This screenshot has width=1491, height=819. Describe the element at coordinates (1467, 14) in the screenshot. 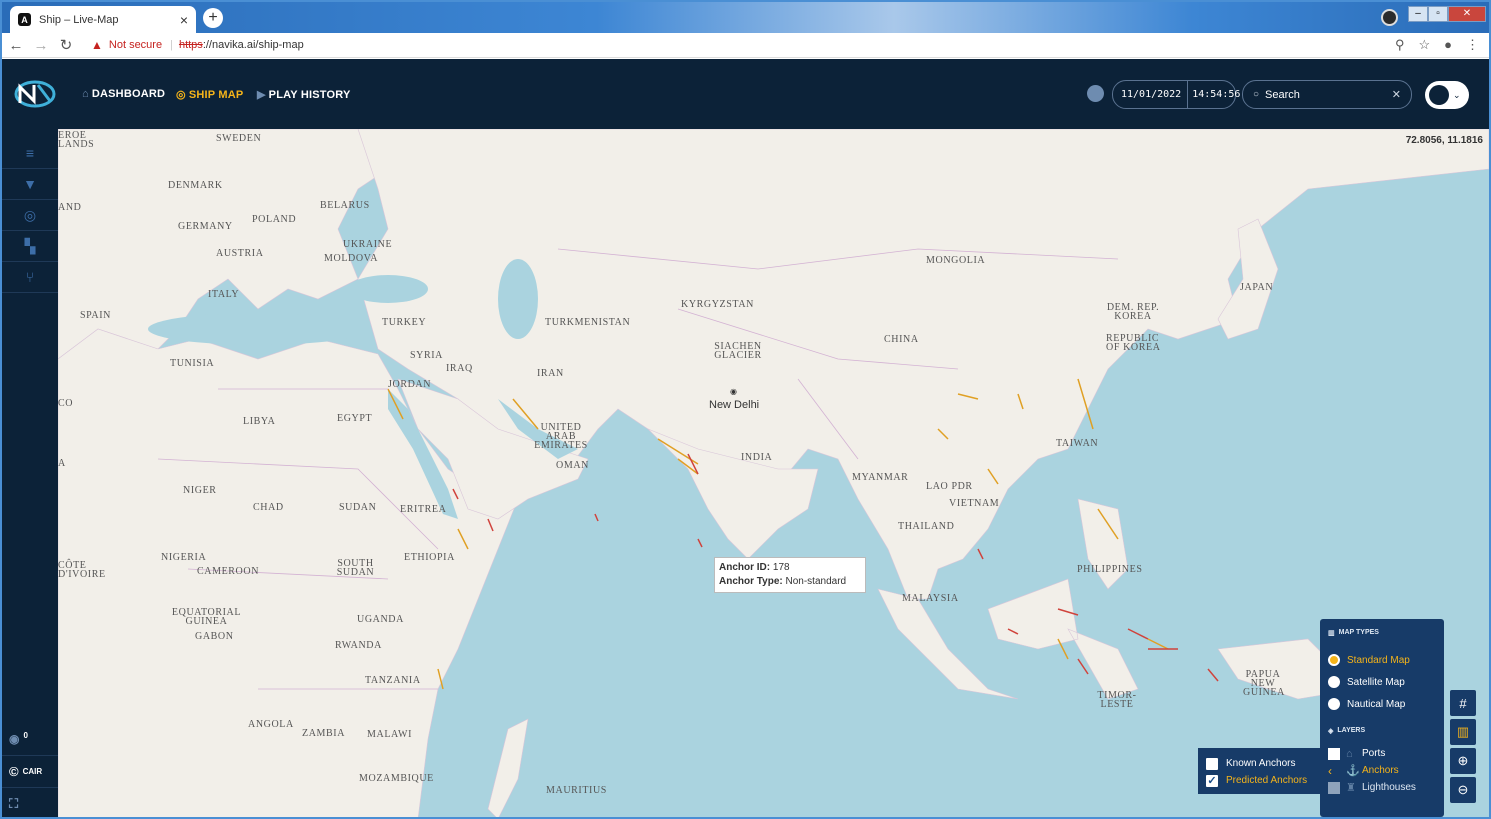

I see `close-window-button: ✕` at that location.